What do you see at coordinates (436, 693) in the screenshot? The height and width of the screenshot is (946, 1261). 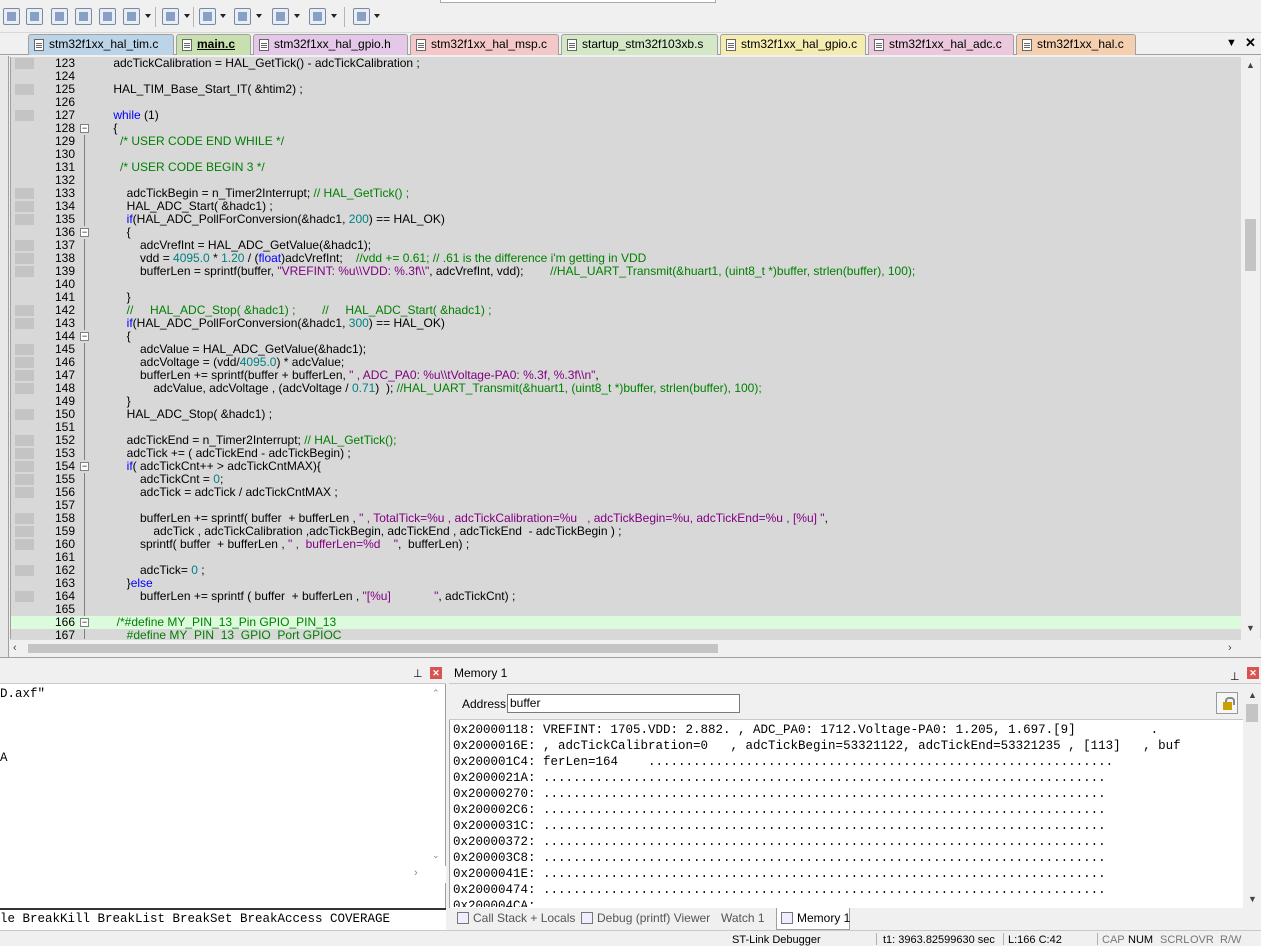 I see `scroll-up-icon: ⌃` at bounding box center [436, 693].